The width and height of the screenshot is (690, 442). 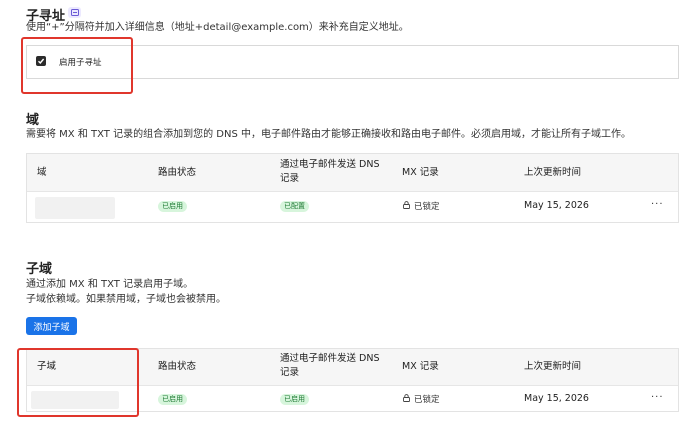 I want to click on domains-title: 域, so click(x=33, y=120).